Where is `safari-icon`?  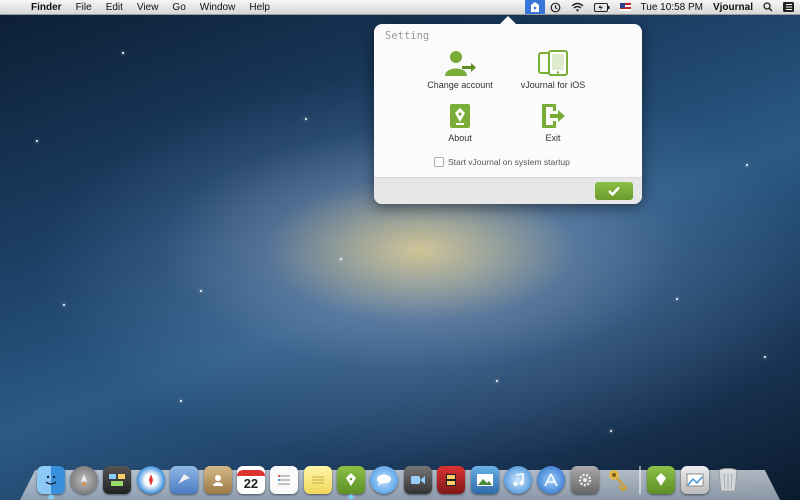
safari-icon is located at coordinates (150, 480).